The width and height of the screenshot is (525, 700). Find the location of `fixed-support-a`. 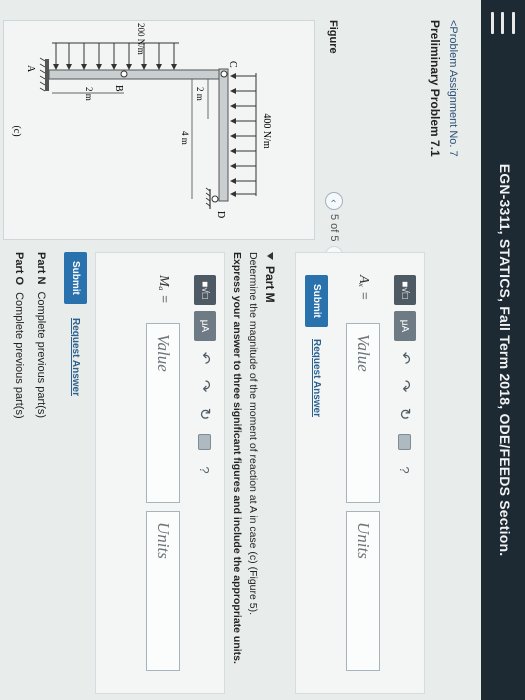

fixed-support-a is located at coordinates (47, 75).